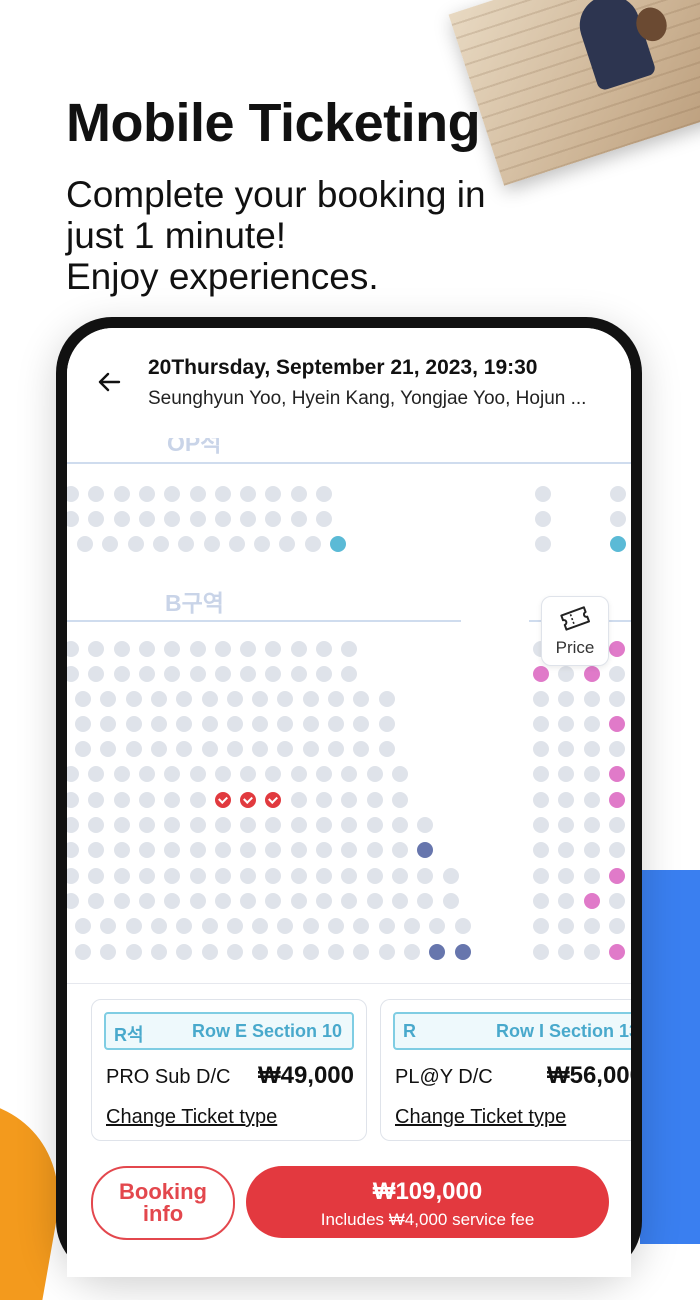 This screenshot has height=1300, width=700. I want to click on price-button: Price, so click(575, 631).